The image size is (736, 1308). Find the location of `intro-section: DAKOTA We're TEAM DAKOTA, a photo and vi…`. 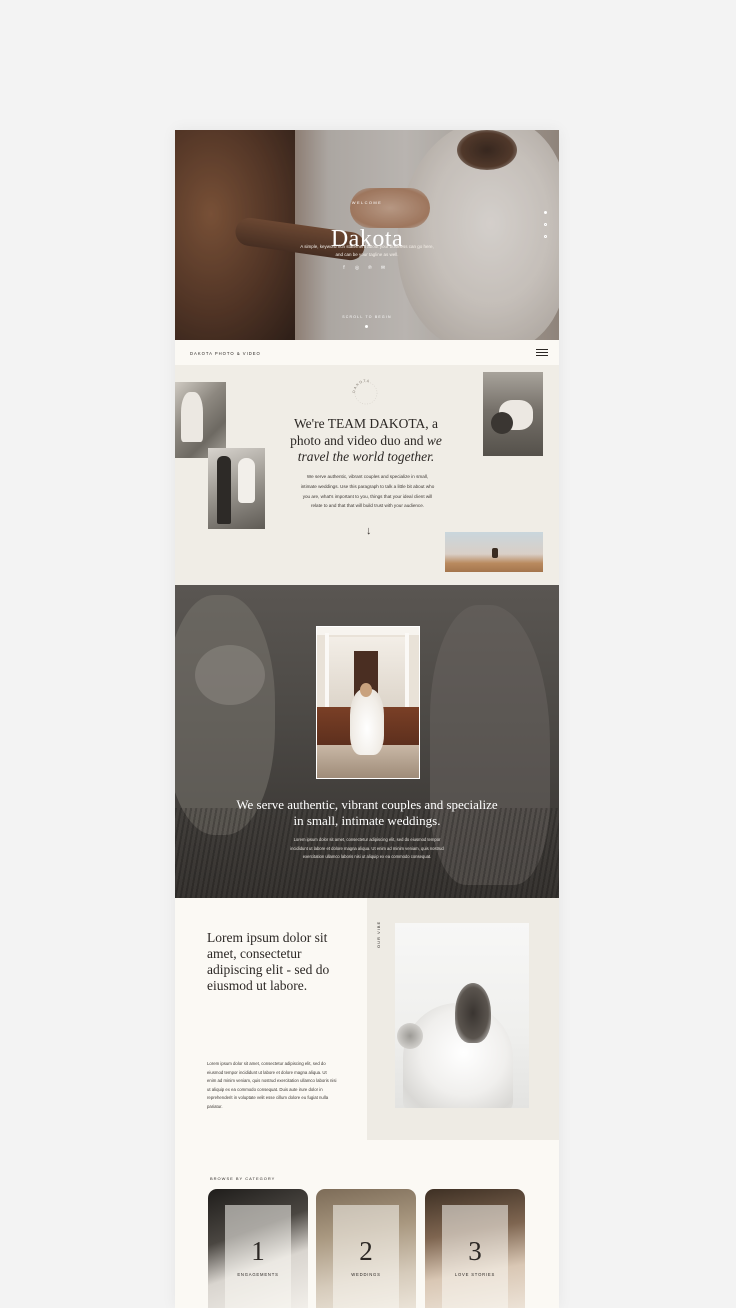

intro-section: DAKOTA We're TEAM DAKOTA, a photo and vi… is located at coordinates (367, 475).